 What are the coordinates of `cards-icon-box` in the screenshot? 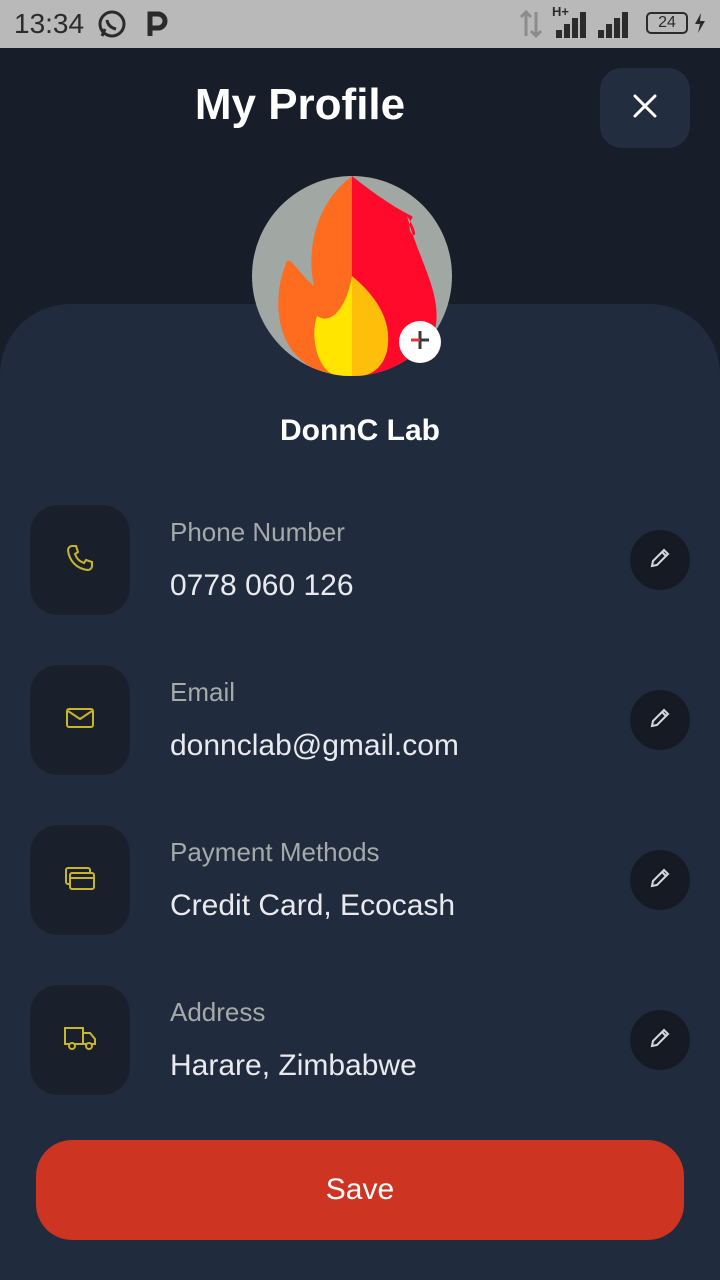 It's located at (80, 880).